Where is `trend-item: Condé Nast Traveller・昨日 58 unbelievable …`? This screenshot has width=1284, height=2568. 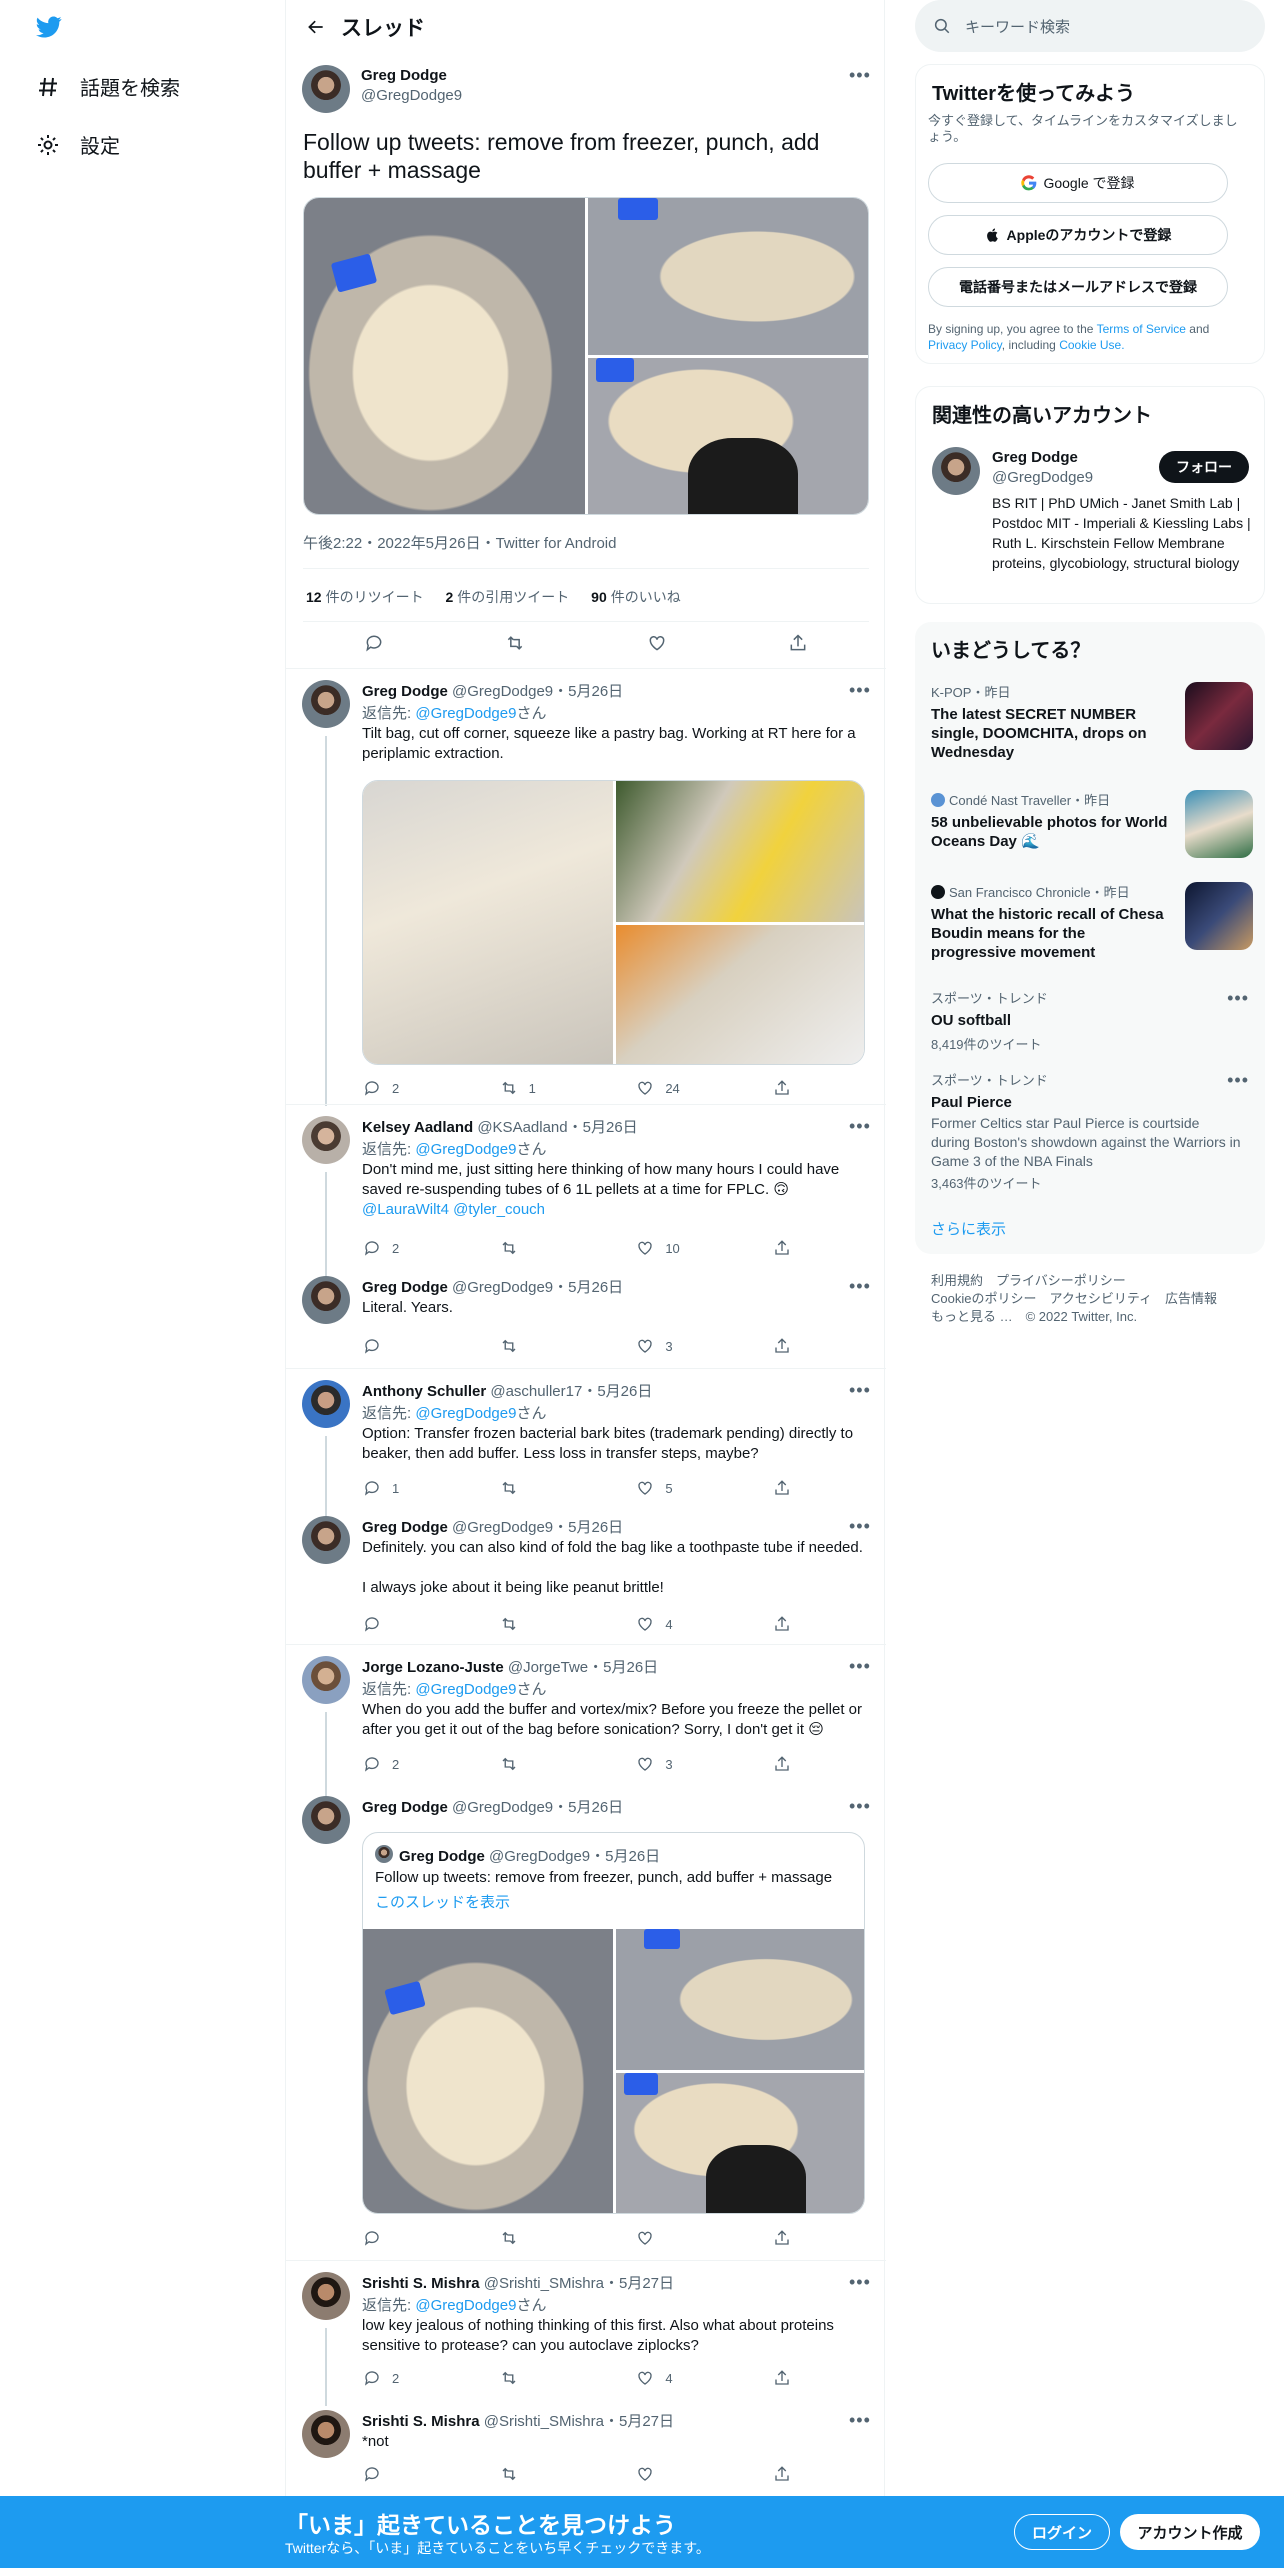 trend-item: Condé Nast Traveller・昨日 58 unbelievable … is located at coordinates (1092, 826).